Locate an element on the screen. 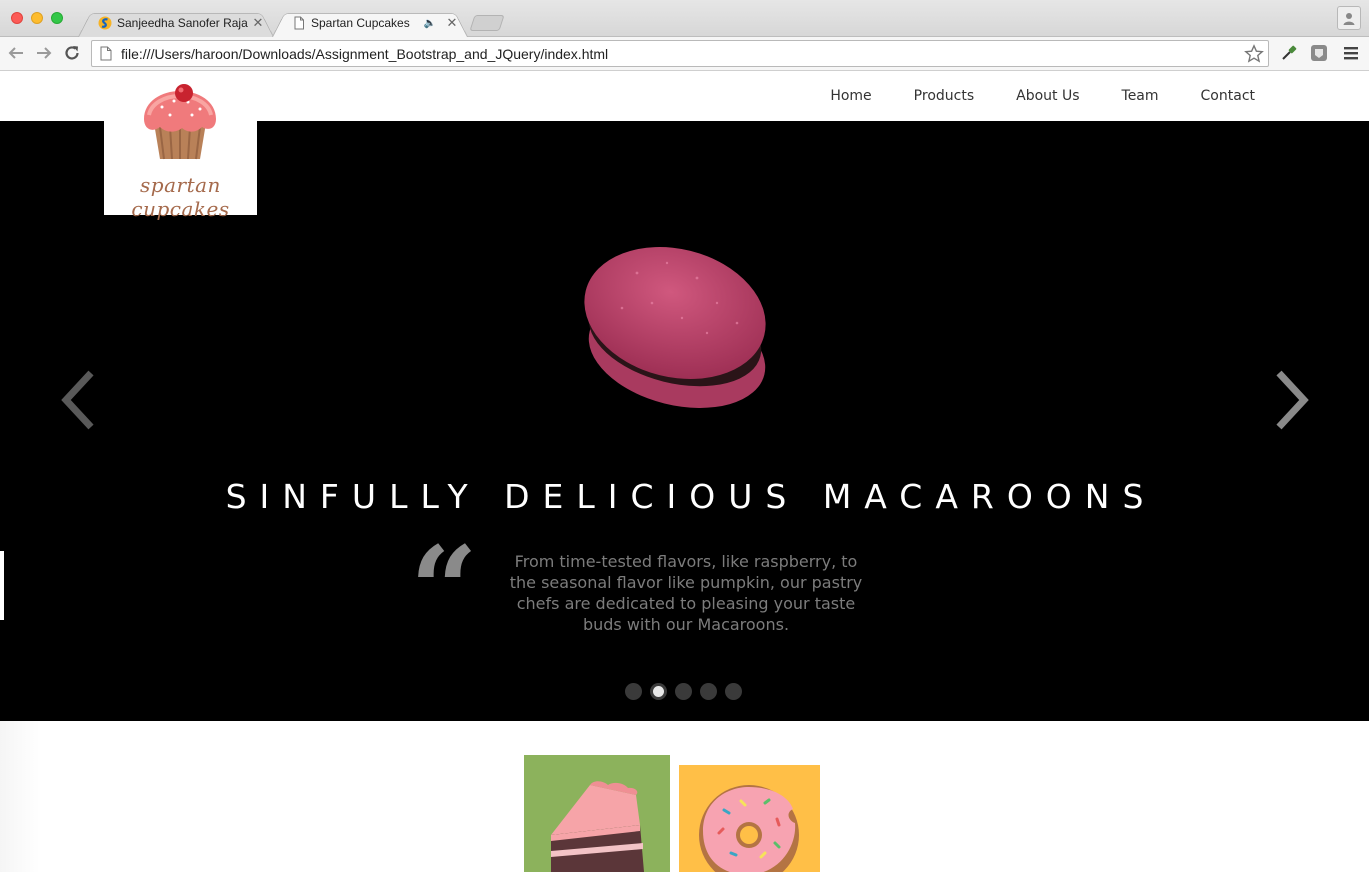 Image resolution: width=1369 pixels, height=872 pixels. minimize-window-button is located at coordinates (37, 18).